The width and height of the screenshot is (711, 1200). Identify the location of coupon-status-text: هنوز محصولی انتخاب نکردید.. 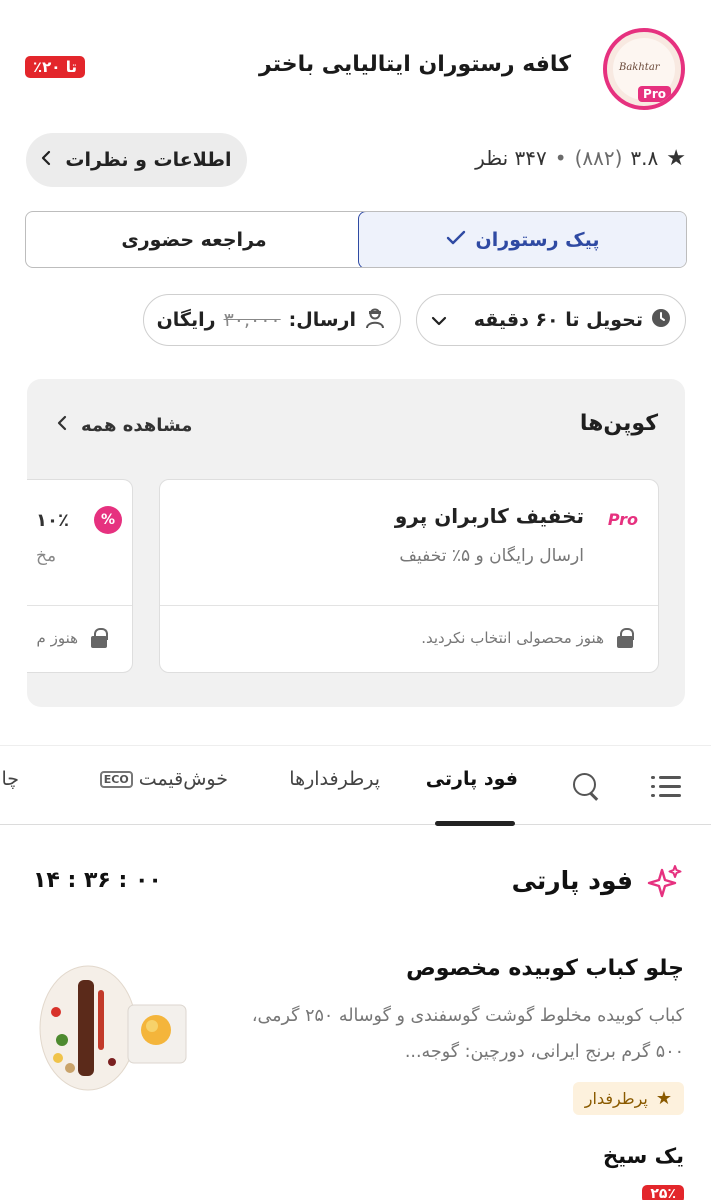
(512, 638).